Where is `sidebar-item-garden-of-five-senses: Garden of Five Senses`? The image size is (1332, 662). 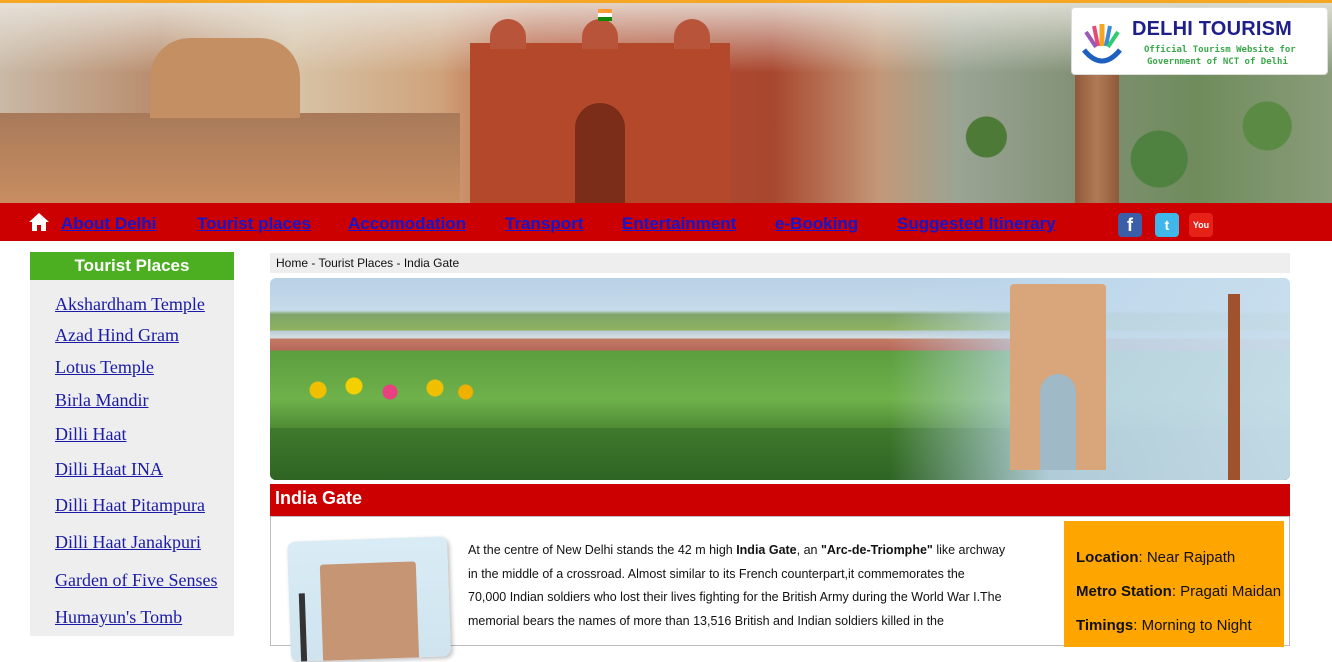
sidebar-item-garden-of-five-senses: Garden of Five Senses is located at coordinates (136, 580).